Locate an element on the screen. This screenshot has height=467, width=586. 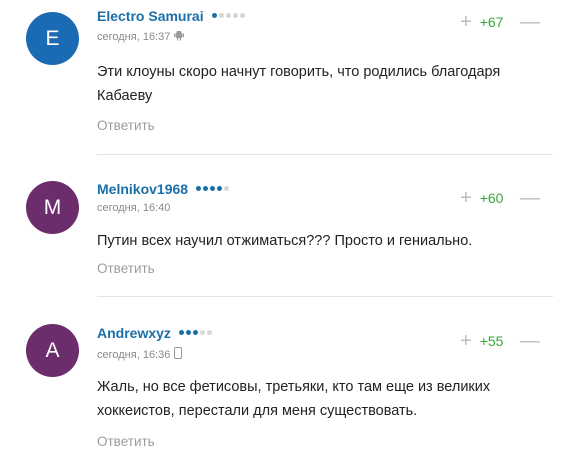
author-name: Andrewxyz is located at coordinates (154, 333).